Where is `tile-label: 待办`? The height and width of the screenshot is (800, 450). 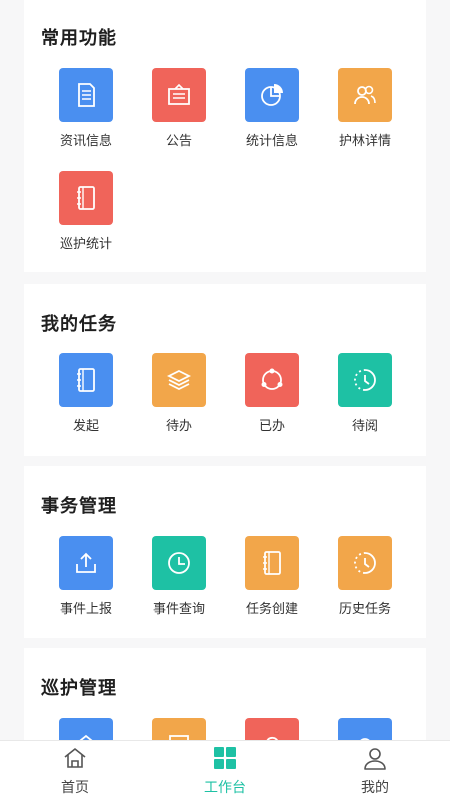 tile-label: 待办 is located at coordinates (178, 426).